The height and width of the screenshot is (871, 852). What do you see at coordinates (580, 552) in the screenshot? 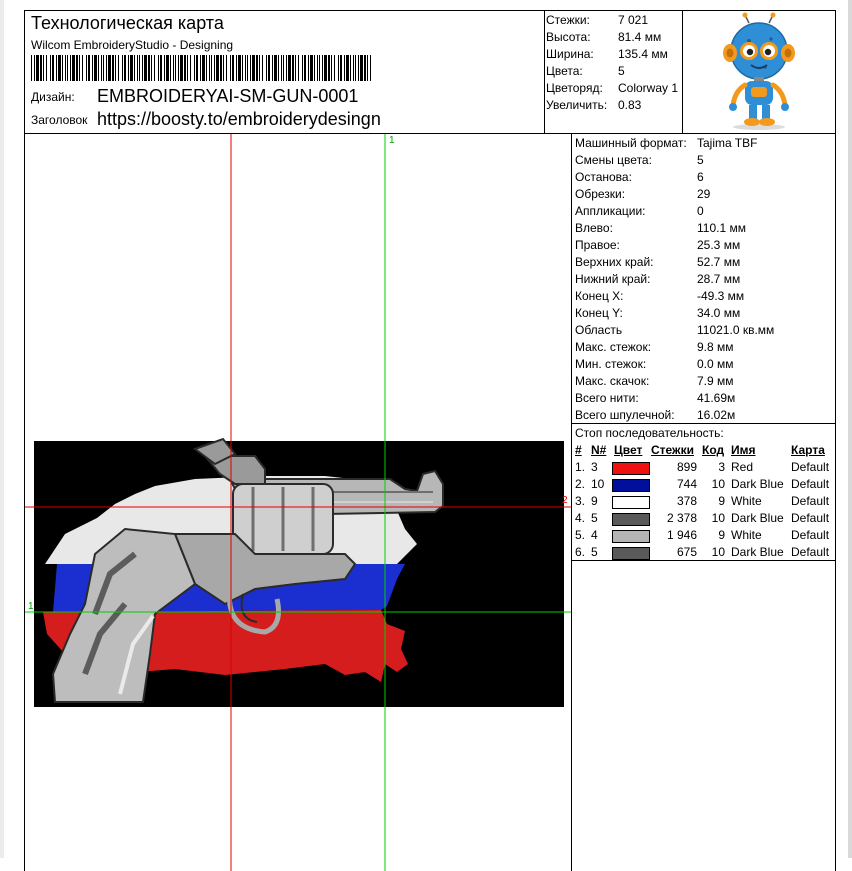
I see `sequence-cell-num: 6.` at bounding box center [580, 552].